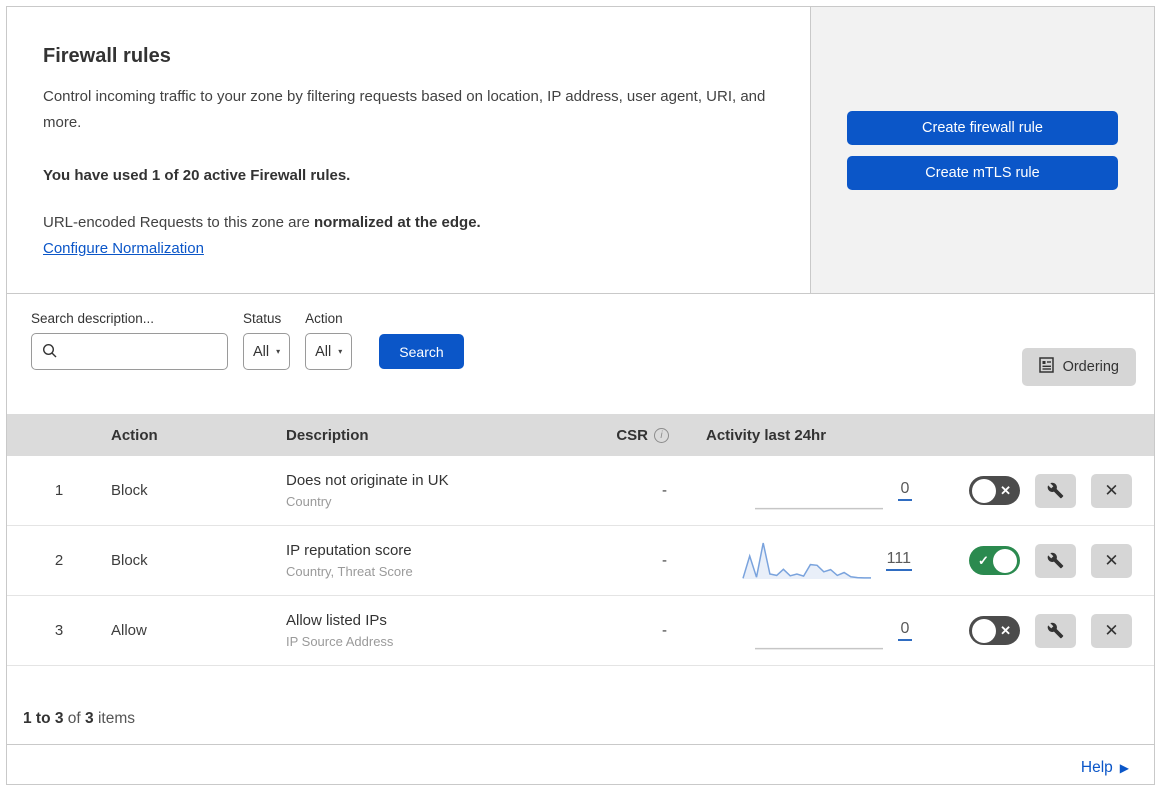 The image size is (1161, 791). I want to click on items-label: items, so click(116, 718).